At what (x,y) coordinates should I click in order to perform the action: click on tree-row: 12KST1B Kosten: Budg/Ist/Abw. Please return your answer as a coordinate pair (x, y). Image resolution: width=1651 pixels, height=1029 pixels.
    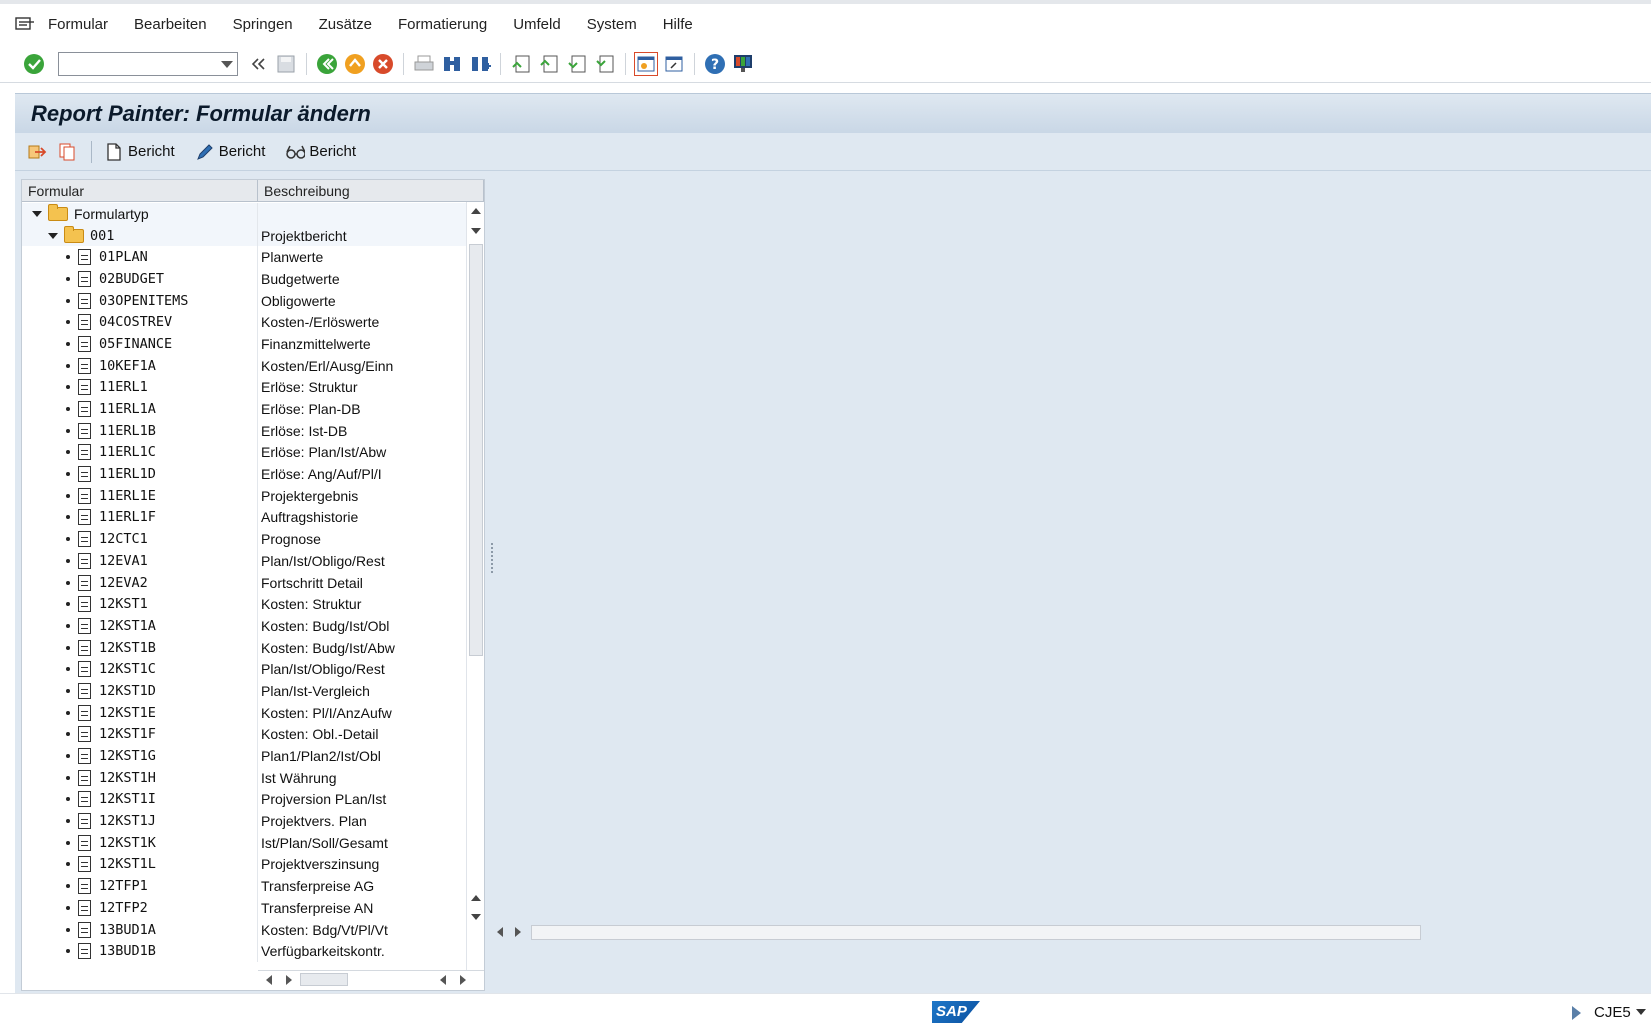
    Looking at the image, I should click on (253, 647).